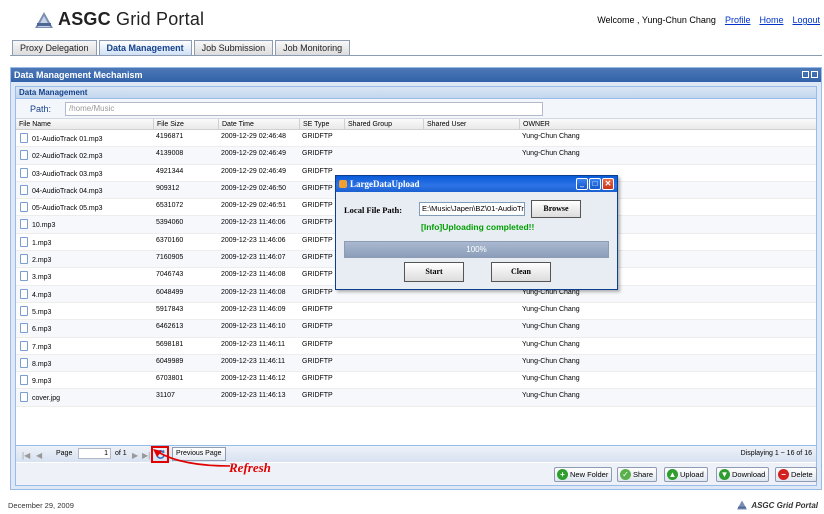  Describe the element at coordinates (146, 455) in the screenshot. I see `last-page-icon: ▶|` at that location.